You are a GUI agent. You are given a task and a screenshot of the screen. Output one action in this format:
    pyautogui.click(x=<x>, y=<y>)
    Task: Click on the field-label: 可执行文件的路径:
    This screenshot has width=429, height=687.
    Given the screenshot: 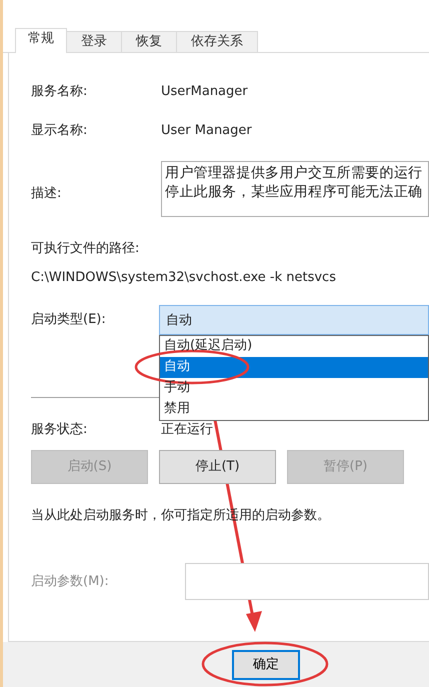 What is the action you would take?
    pyautogui.click(x=85, y=249)
    